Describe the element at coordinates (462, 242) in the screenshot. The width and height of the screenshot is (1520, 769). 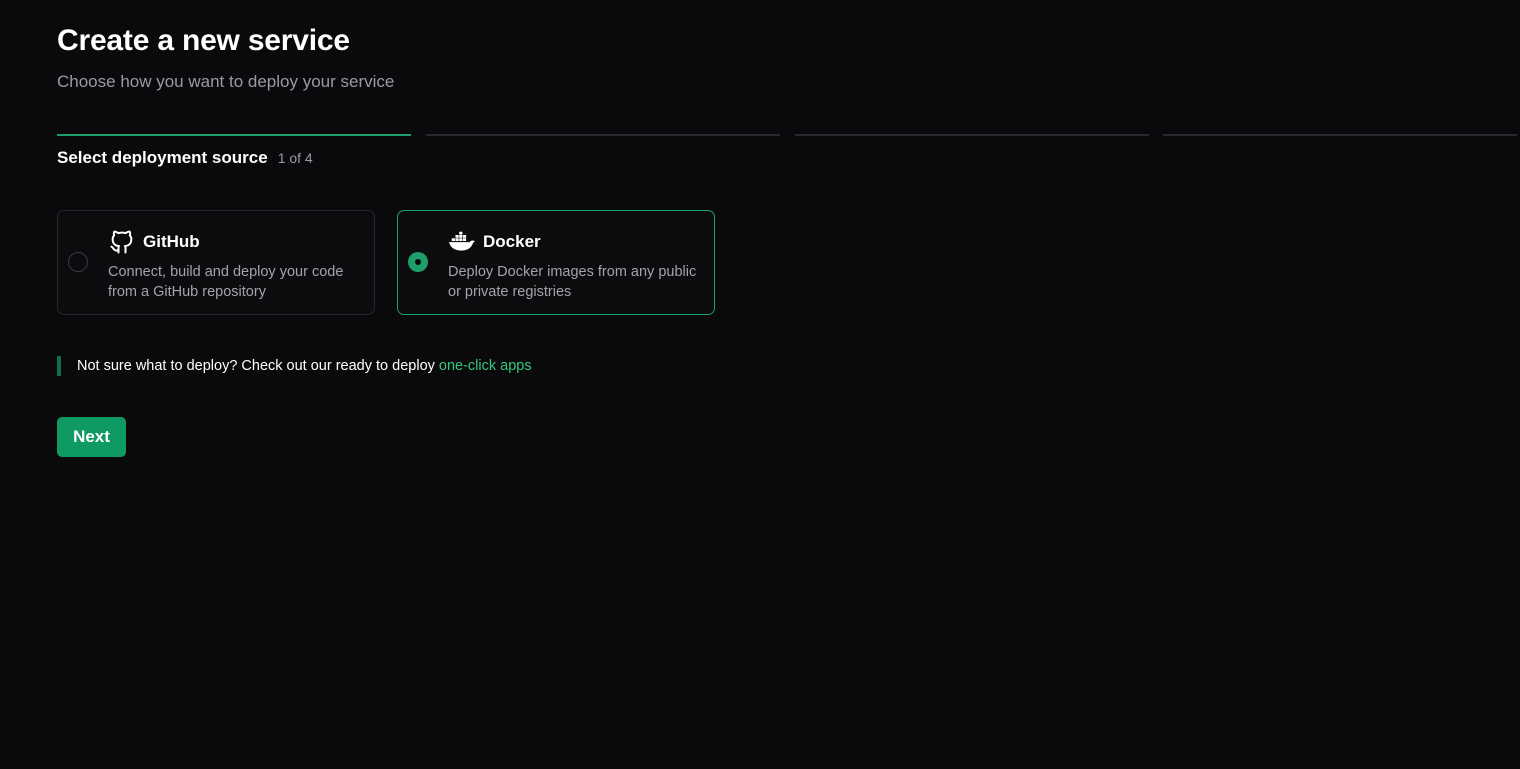
I see `docker-icon` at that location.